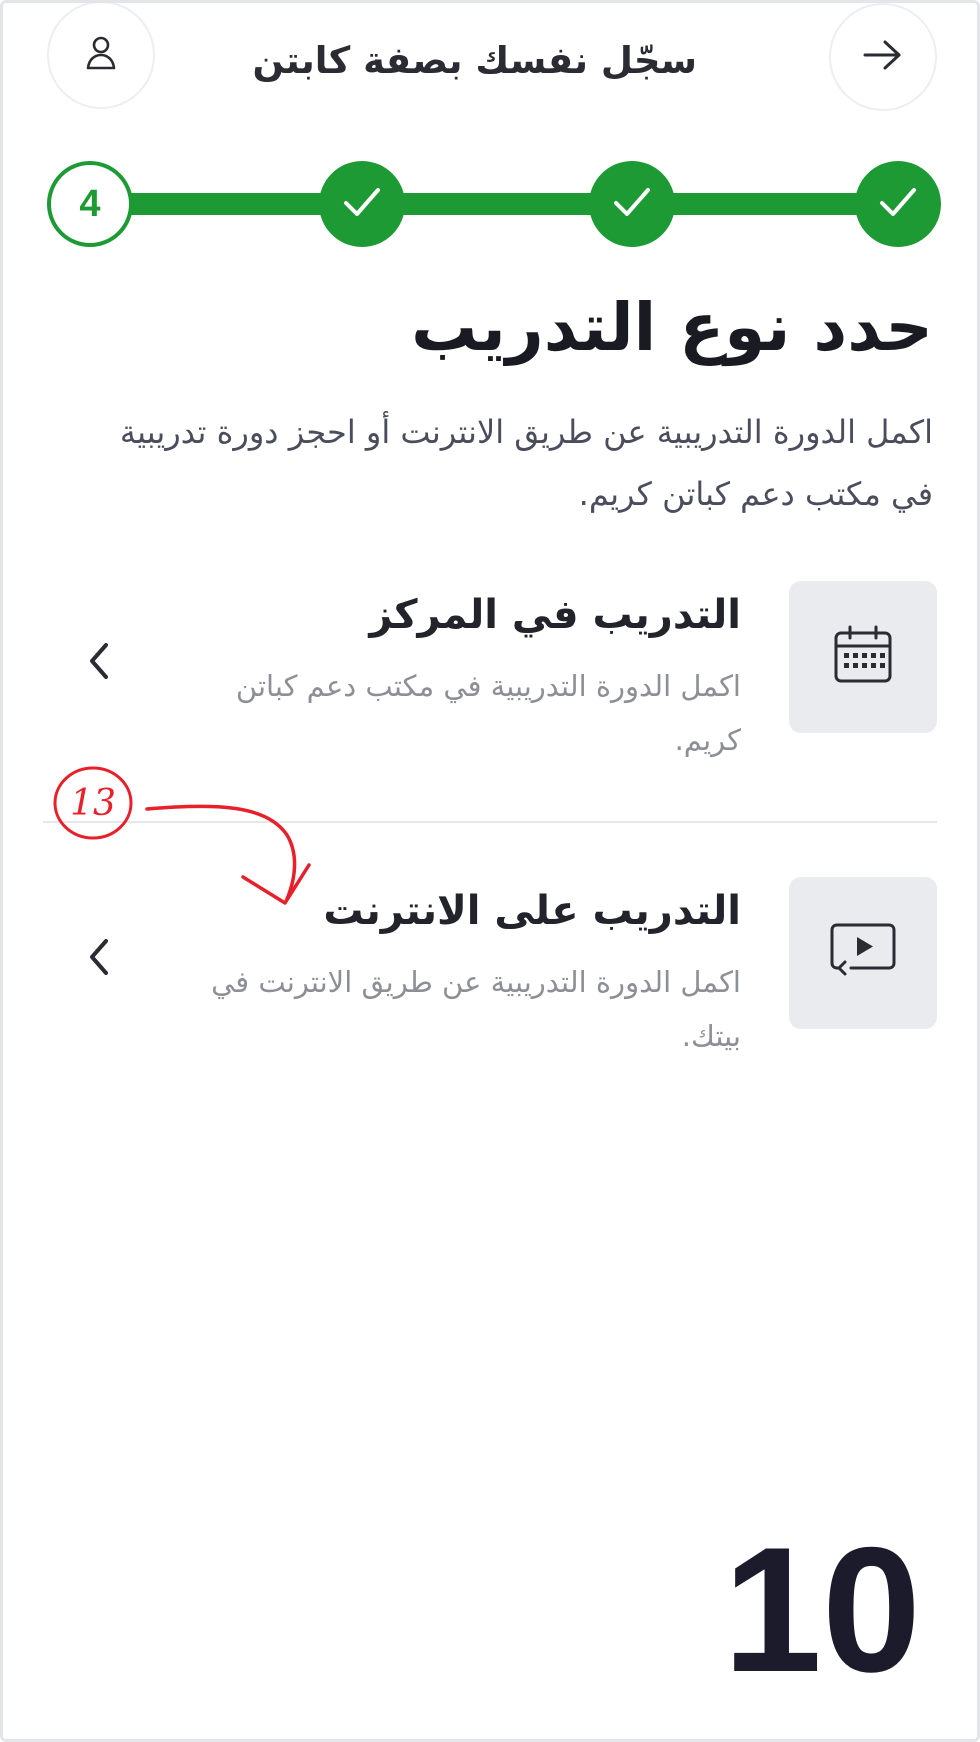 The image size is (980, 1742). What do you see at coordinates (672, 327) in the screenshot?
I see `page-title: حدد نوع التدريب` at bounding box center [672, 327].